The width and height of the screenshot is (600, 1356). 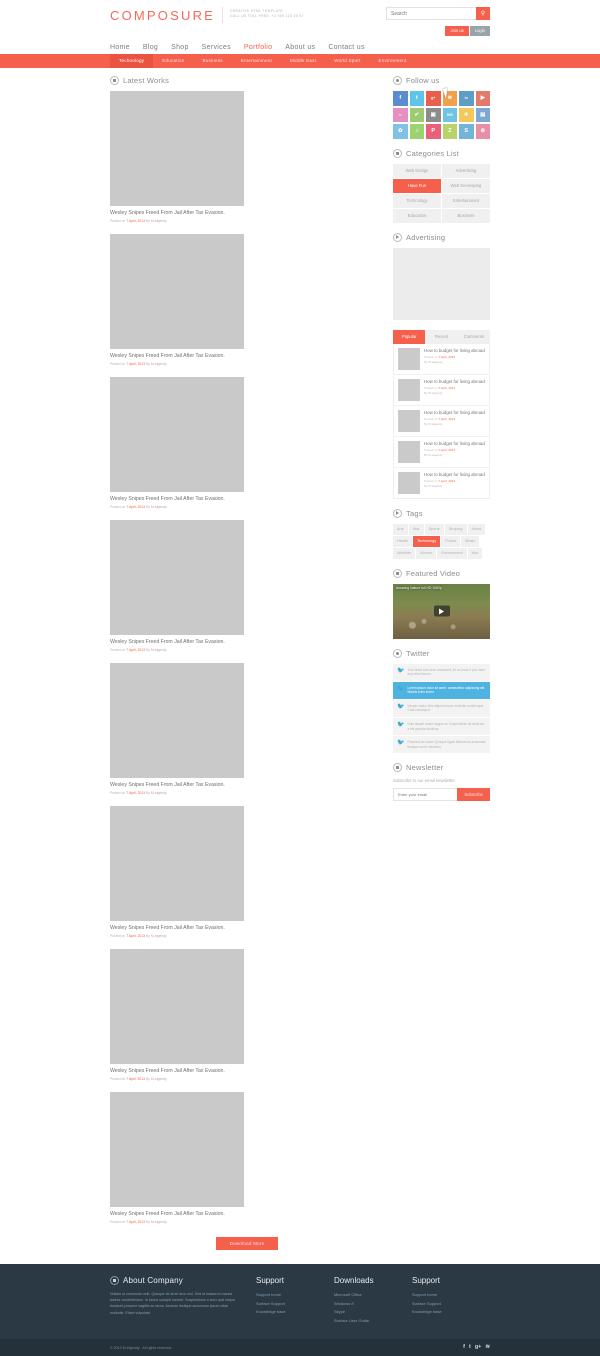 I want to click on nav-item-blog: Blog, so click(x=150, y=47).